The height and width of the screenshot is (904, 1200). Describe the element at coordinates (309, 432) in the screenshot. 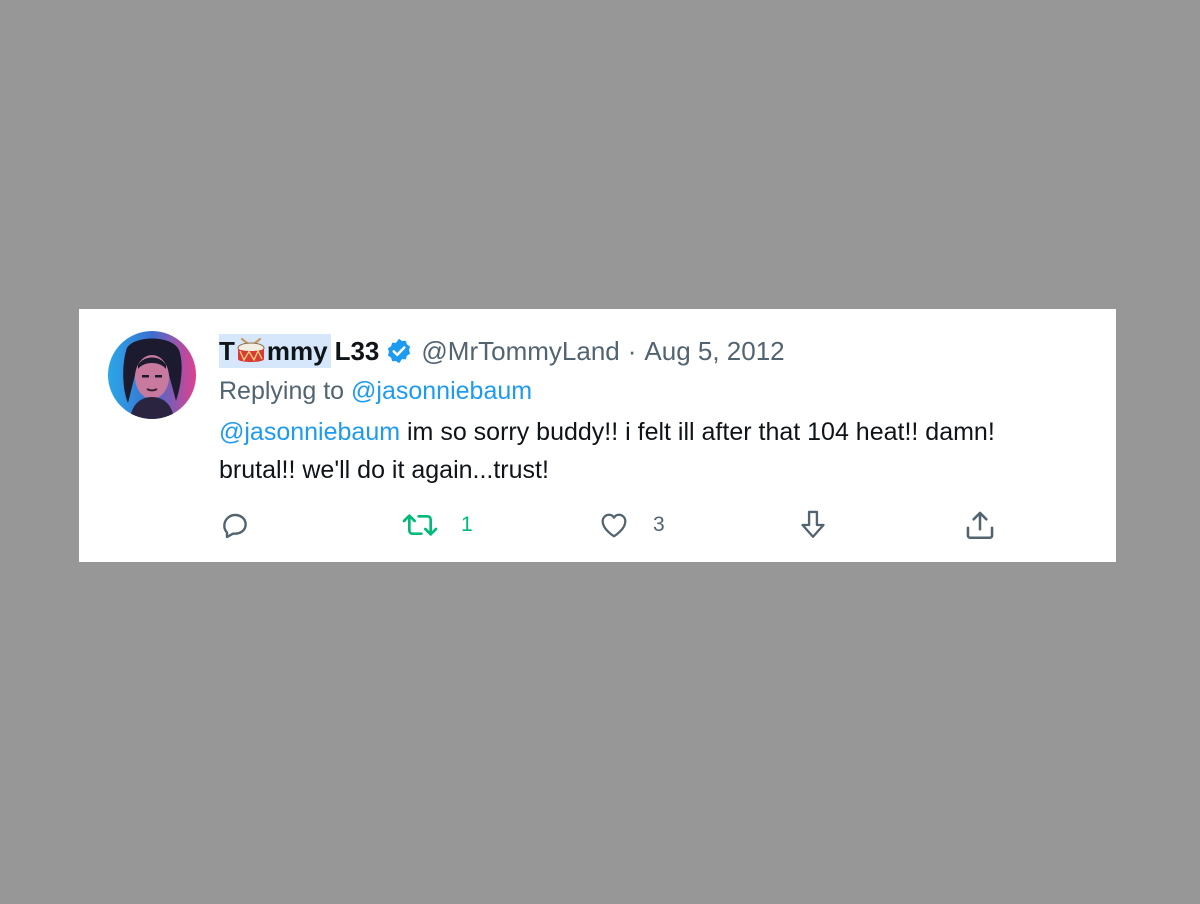

I see `text-mention: @jasonniebaum` at that location.